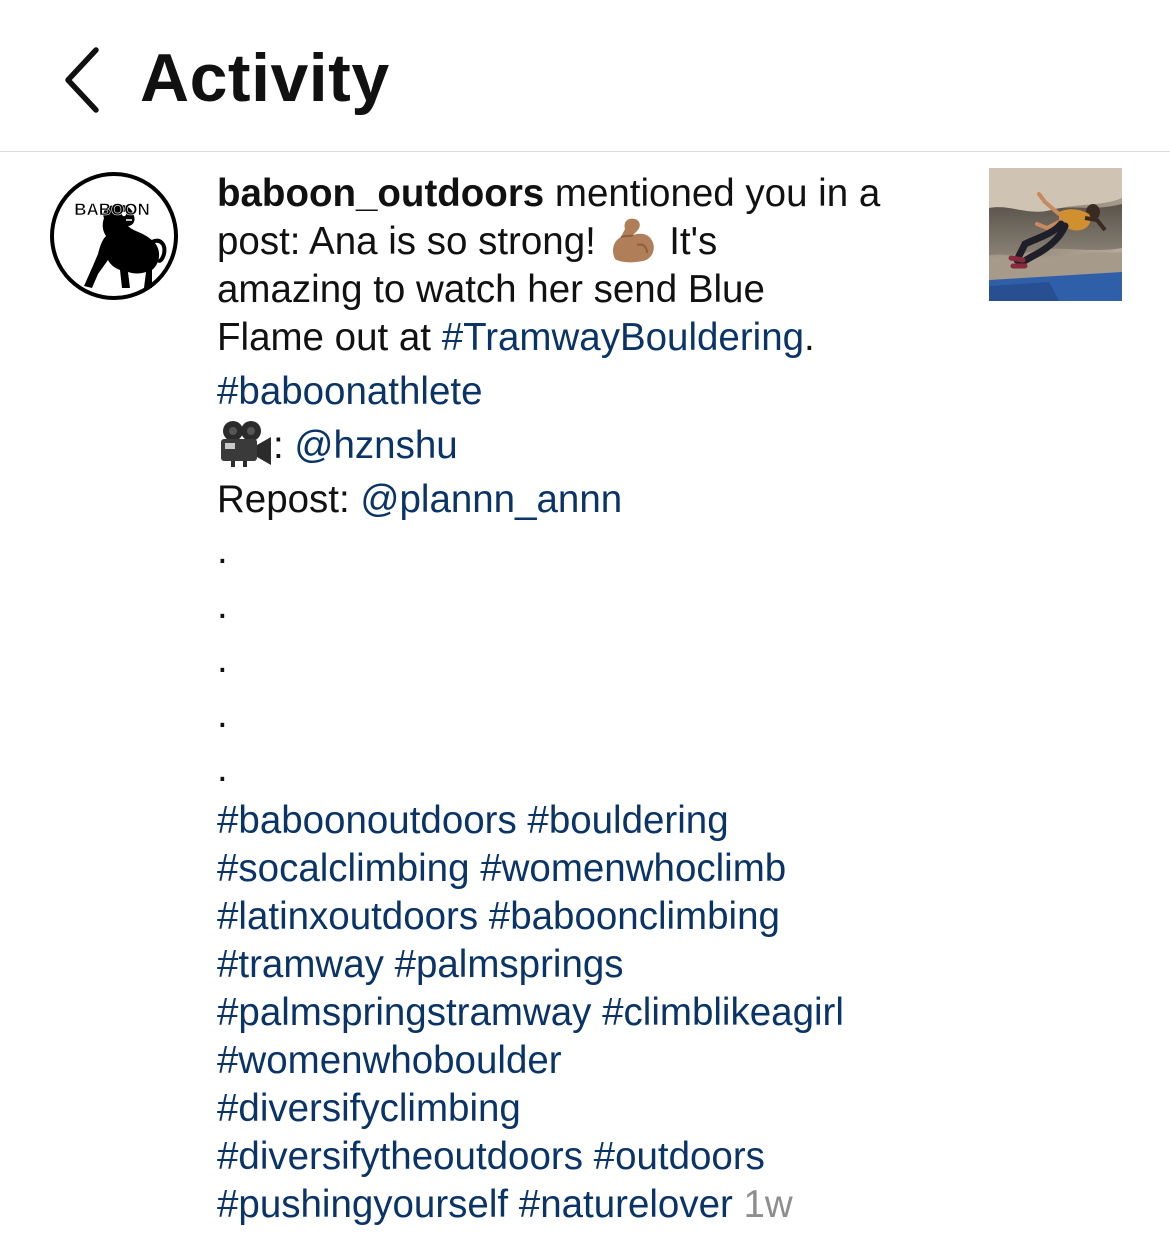 This screenshot has height=1254, width=1170. I want to click on mention-link: @plannn_annn, so click(491, 499).